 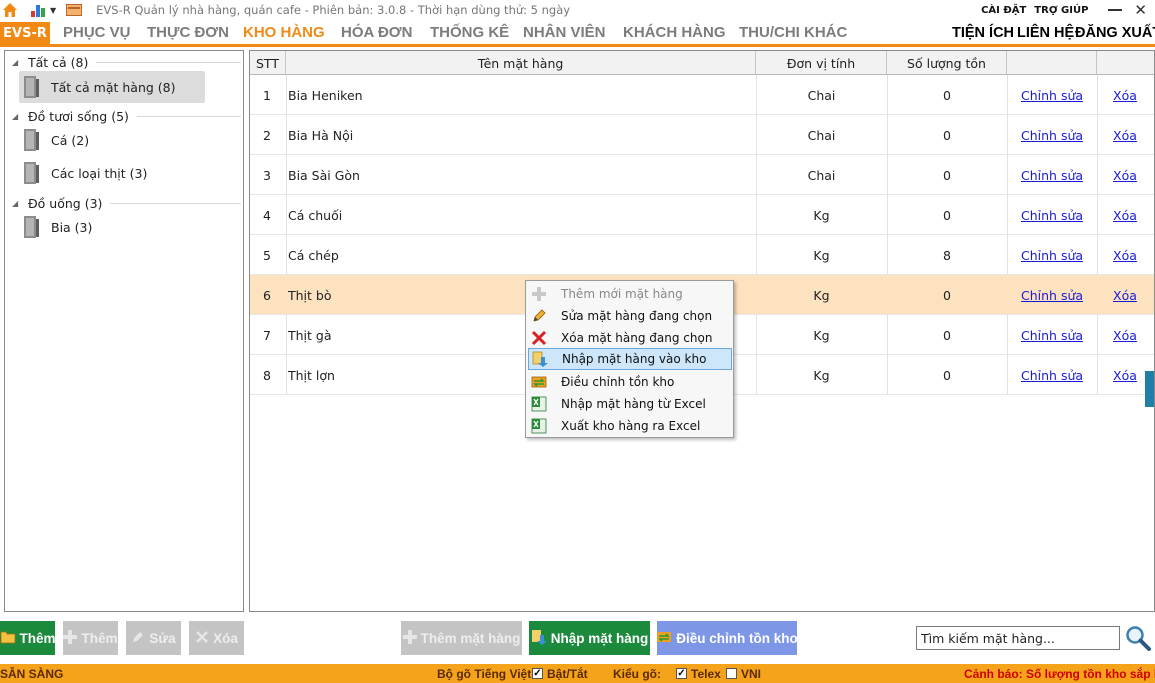 What do you see at coordinates (97, 32) in the screenshot?
I see `menu-phuc-vu: PHỤC VỤ` at bounding box center [97, 32].